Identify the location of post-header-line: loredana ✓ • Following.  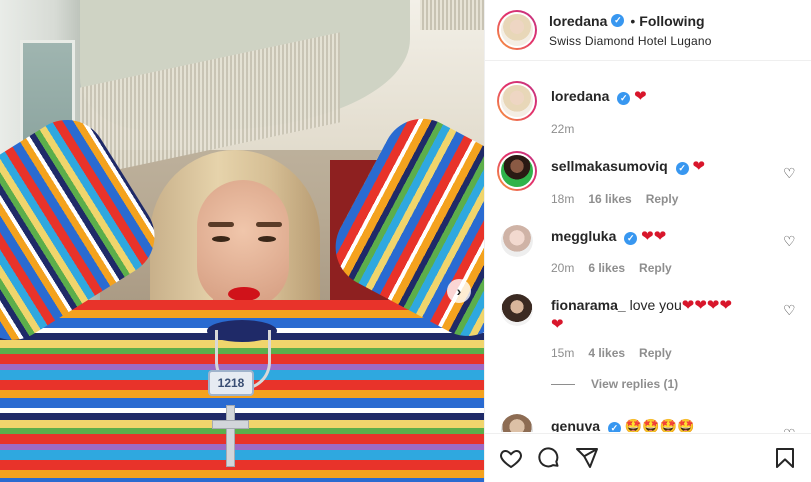
(630, 21).